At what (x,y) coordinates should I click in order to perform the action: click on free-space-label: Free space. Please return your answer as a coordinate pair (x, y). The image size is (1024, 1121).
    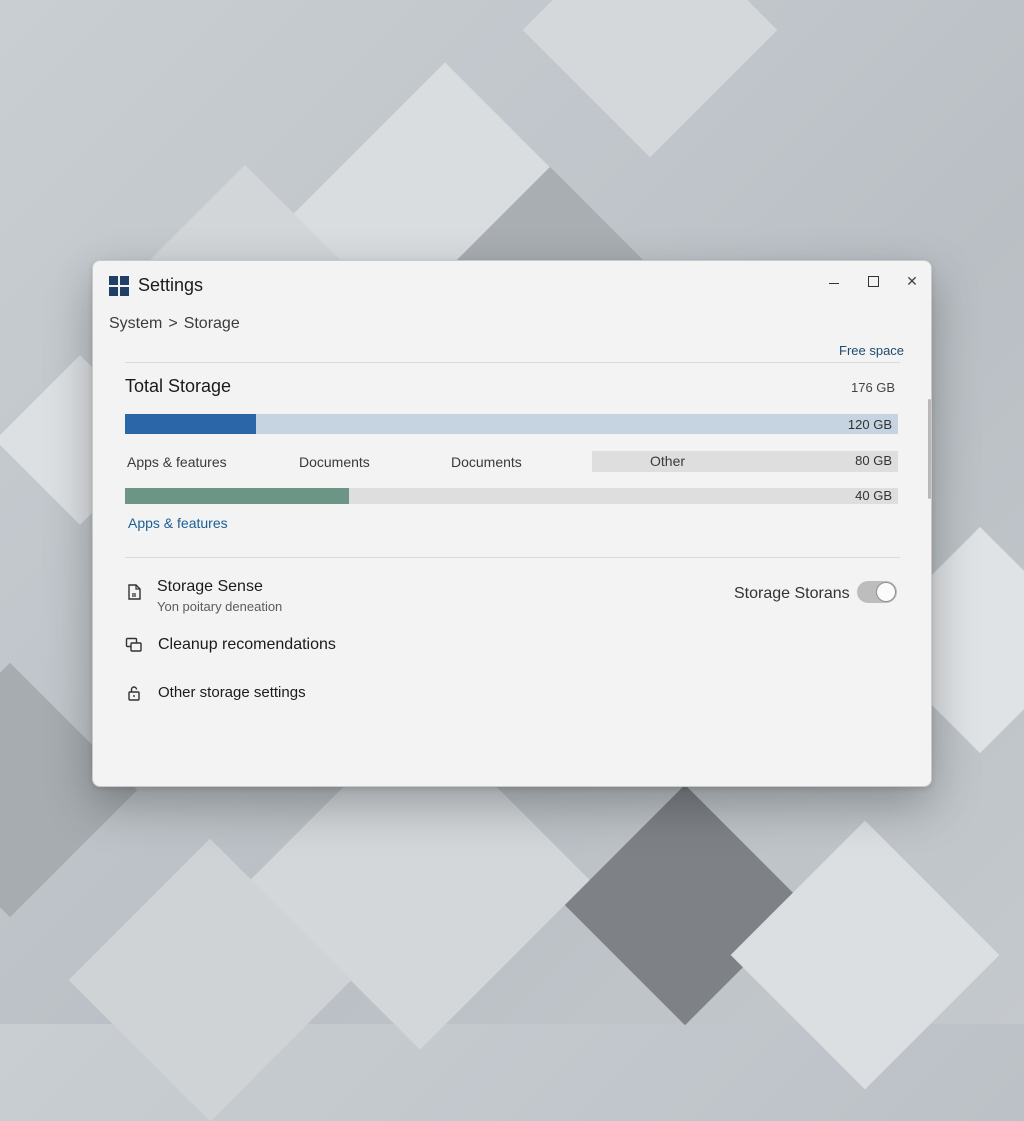
    Looking at the image, I should click on (872, 350).